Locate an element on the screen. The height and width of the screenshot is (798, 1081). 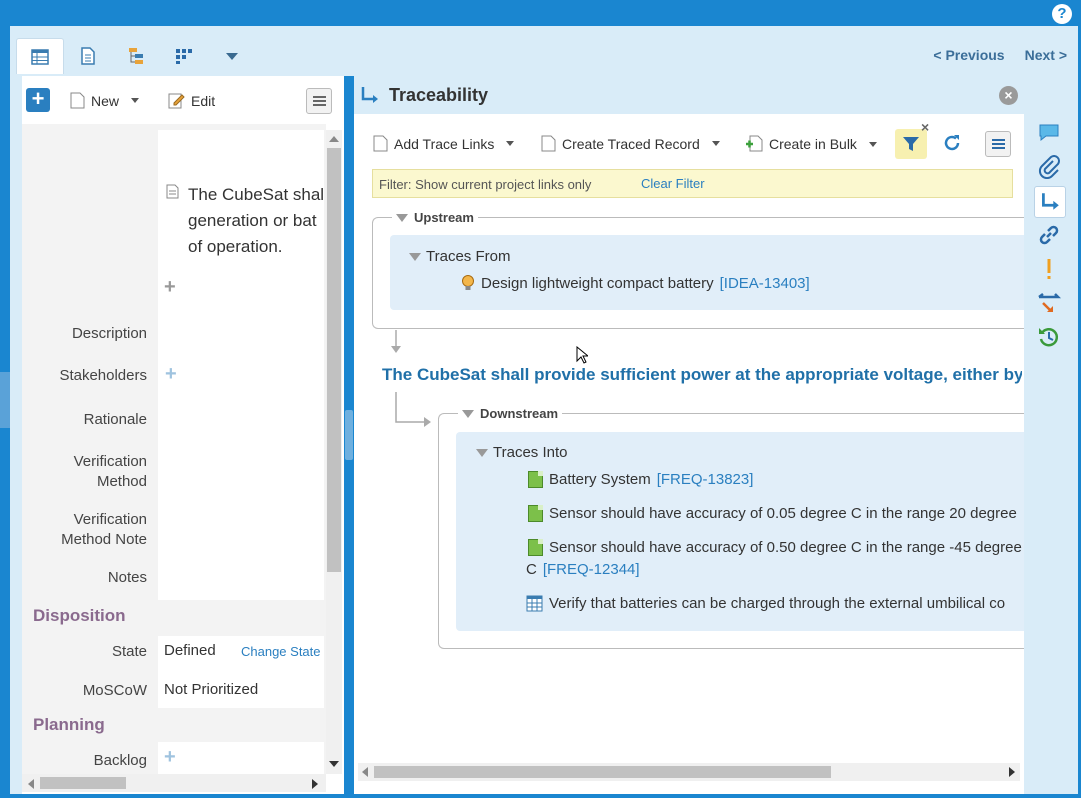
scroll-down-icon is located at coordinates (334, 764).